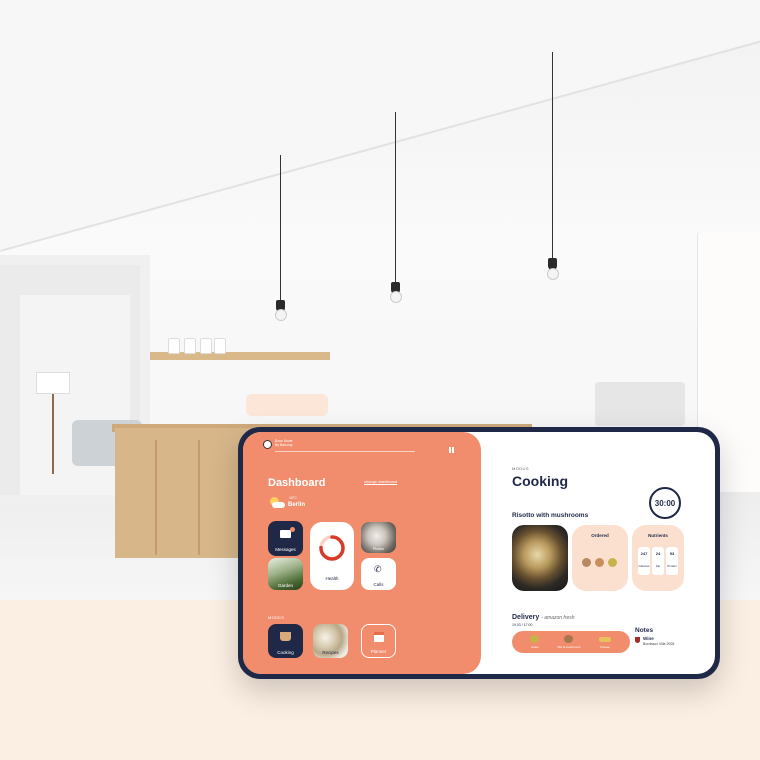 The image size is (760, 760). What do you see at coordinates (665, 503) in the screenshot?
I see `cooking-timer: 30:00` at bounding box center [665, 503].